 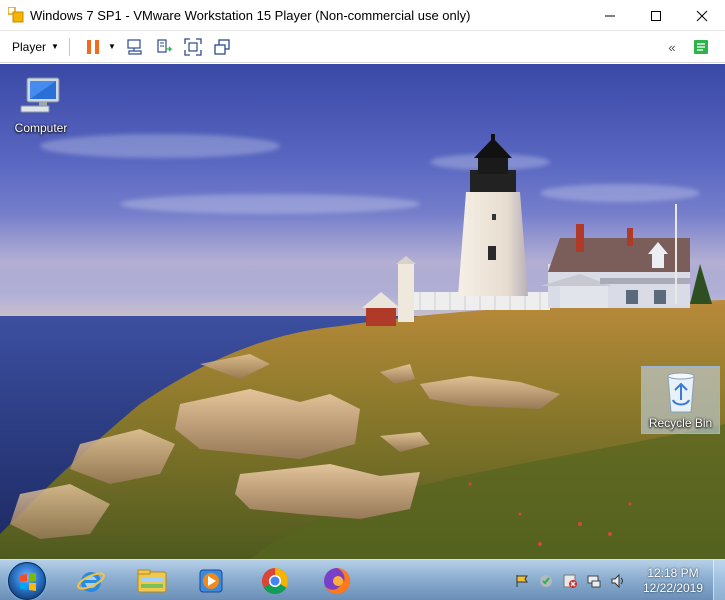 I want to click on usb-device-icon, so click(x=165, y=45).